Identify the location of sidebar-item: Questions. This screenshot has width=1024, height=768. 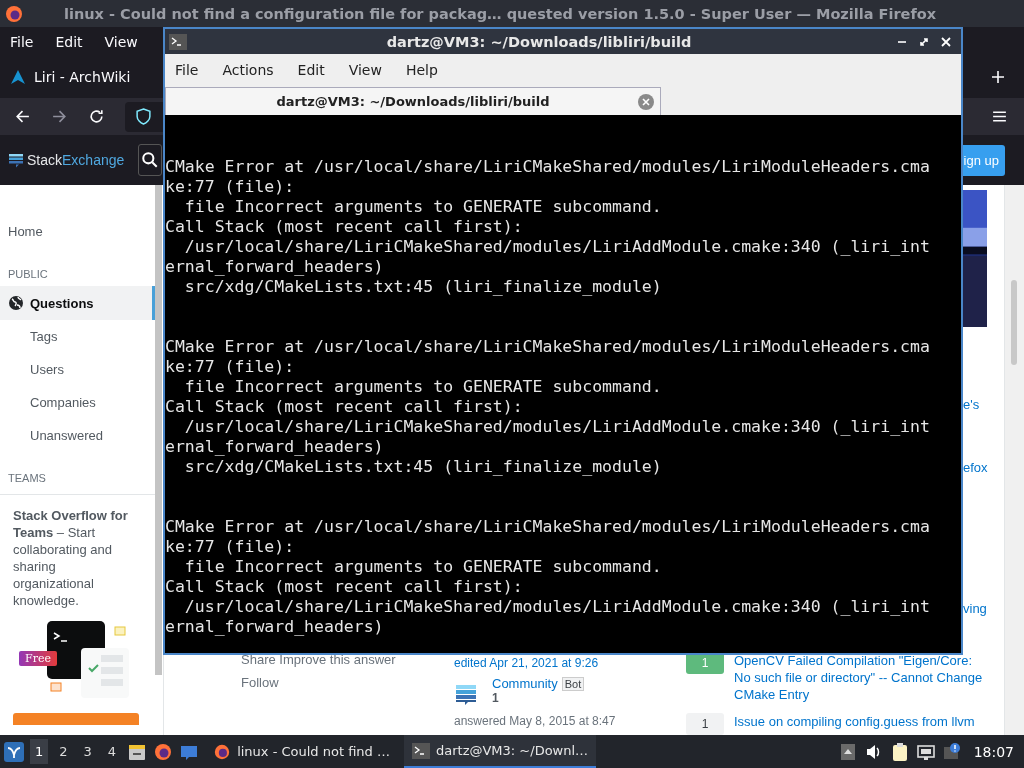
(77, 303).